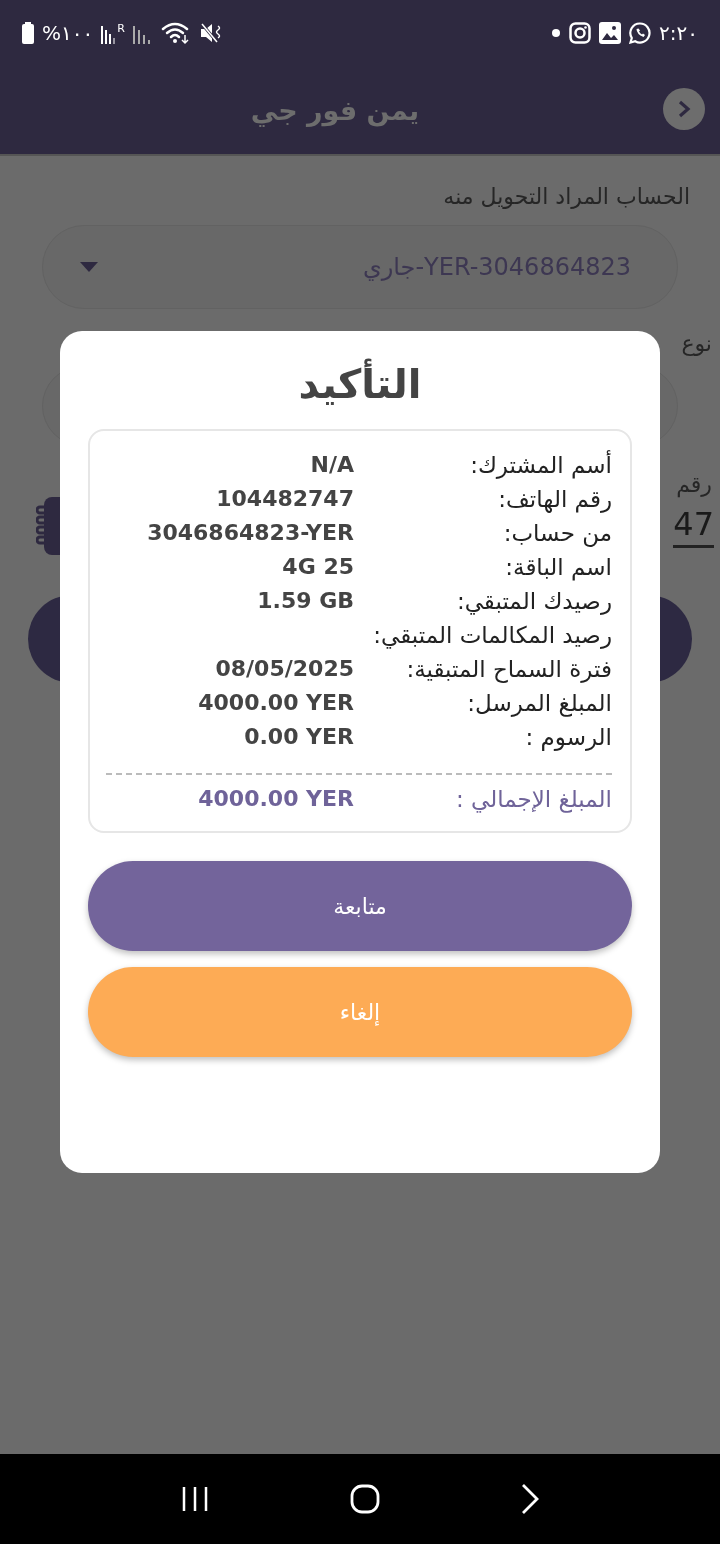 The height and width of the screenshot is (1544, 720). I want to click on detail-label: أسم المشترك:, so click(540, 465).